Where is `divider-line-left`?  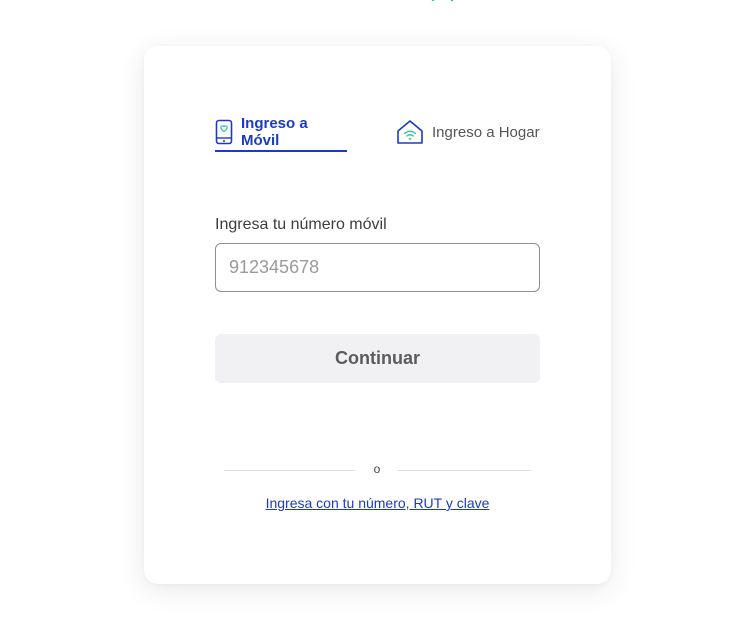
divider-line-left is located at coordinates (289, 470).